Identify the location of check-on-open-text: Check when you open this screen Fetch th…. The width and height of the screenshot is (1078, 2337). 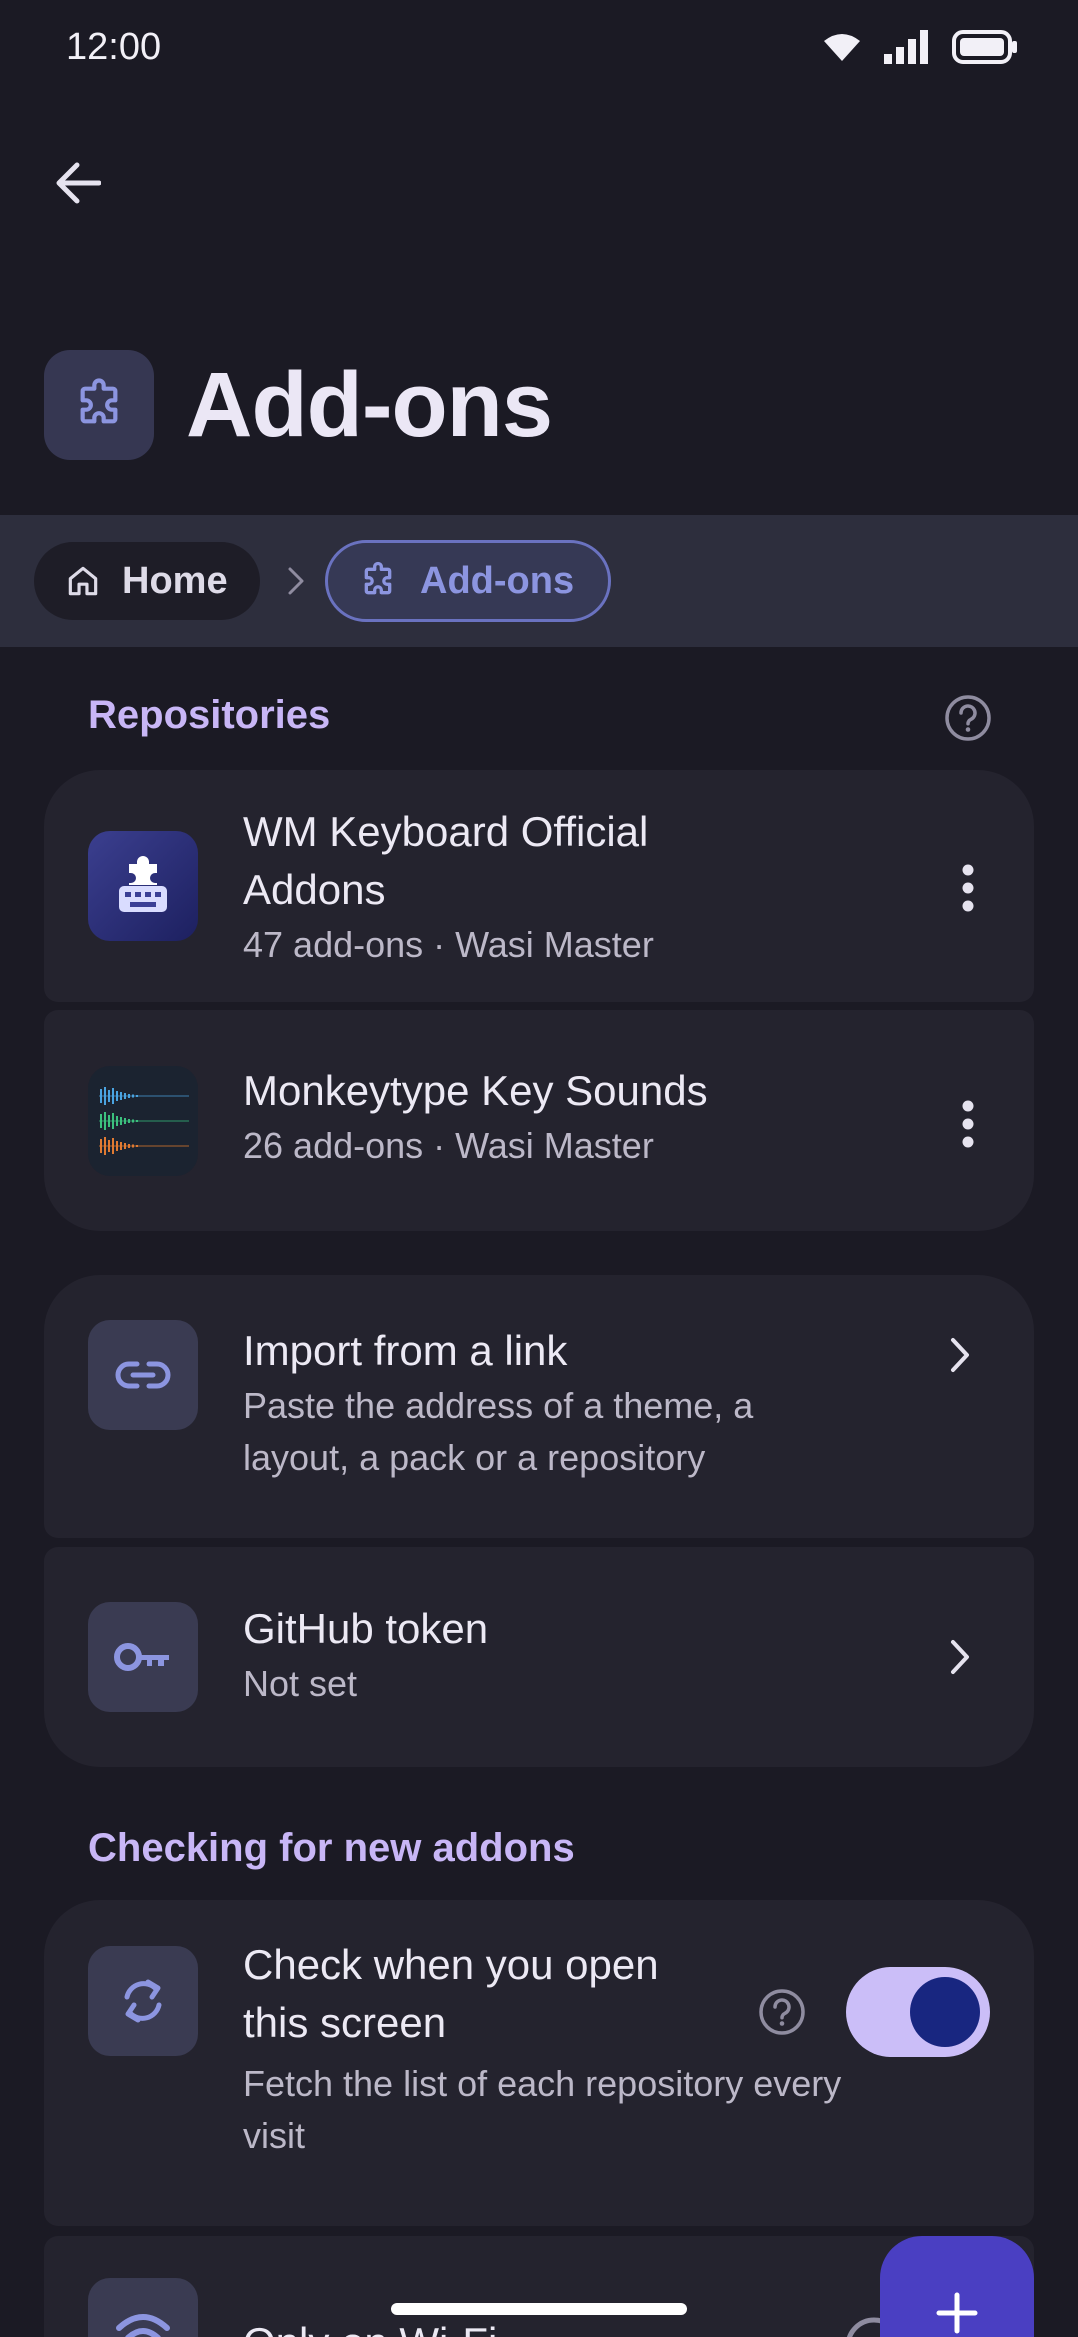
(542, 2049).